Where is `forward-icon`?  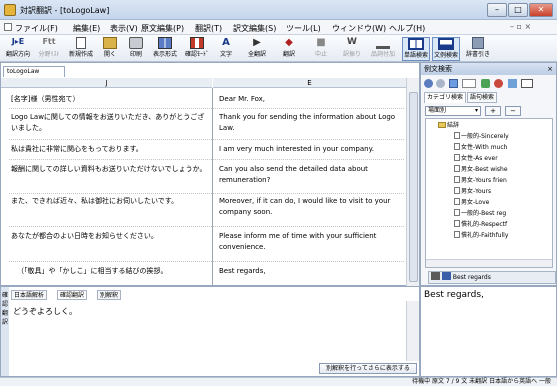
forward-icon is located at coordinates (440, 83).